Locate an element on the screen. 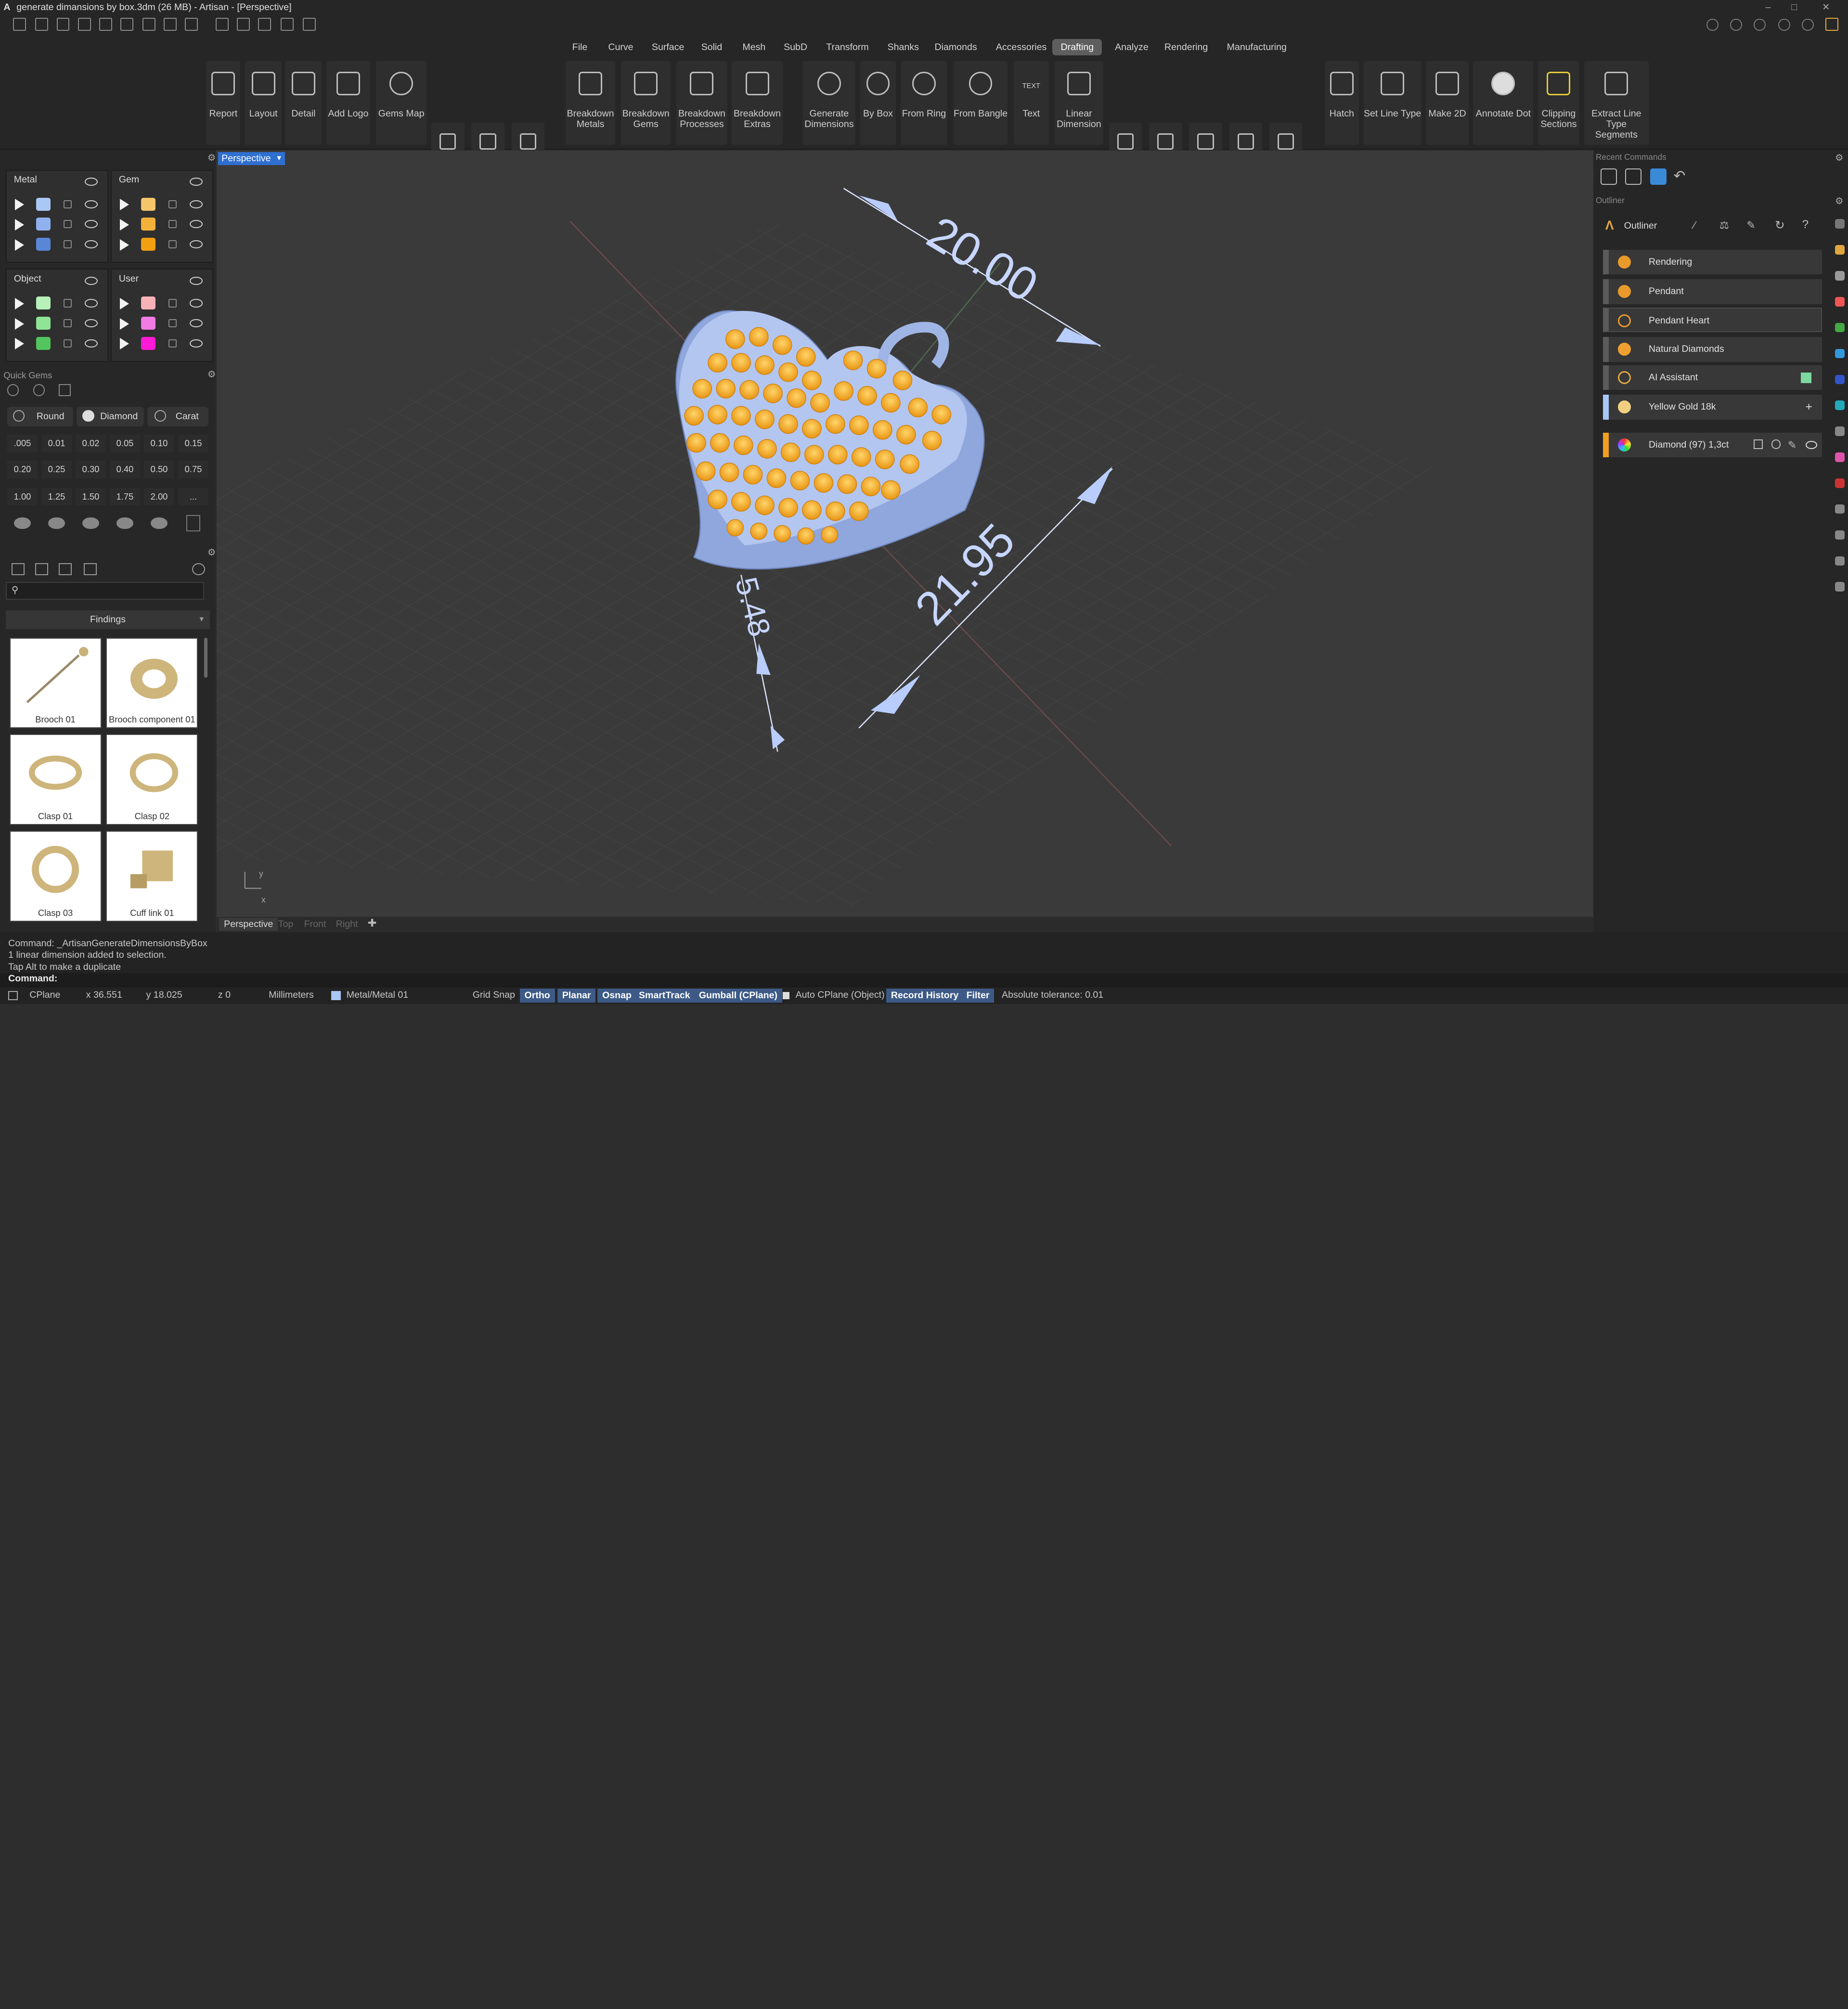 The width and height of the screenshot is (1848, 2009). smarttrack-toggle: SmartTrack is located at coordinates (664, 995).